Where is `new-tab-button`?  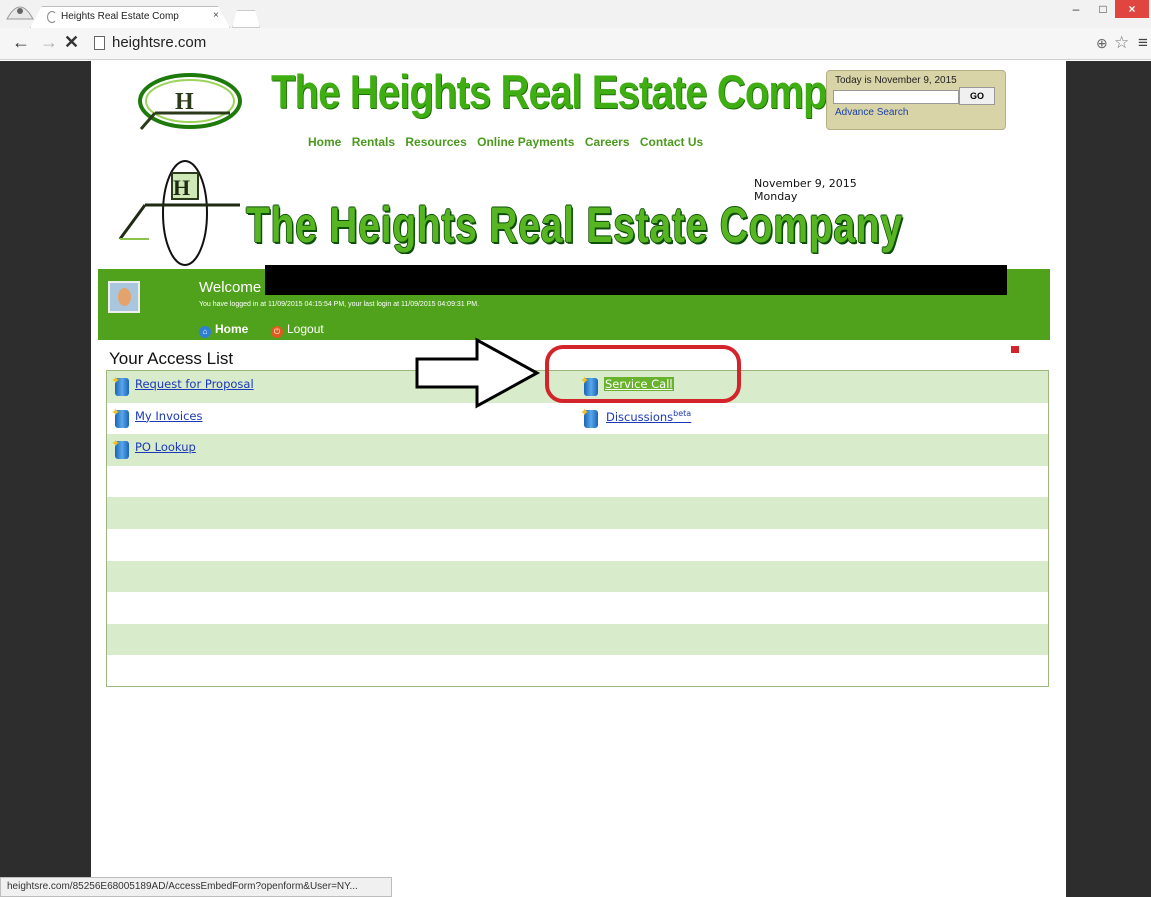 new-tab-button is located at coordinates (246, 19).